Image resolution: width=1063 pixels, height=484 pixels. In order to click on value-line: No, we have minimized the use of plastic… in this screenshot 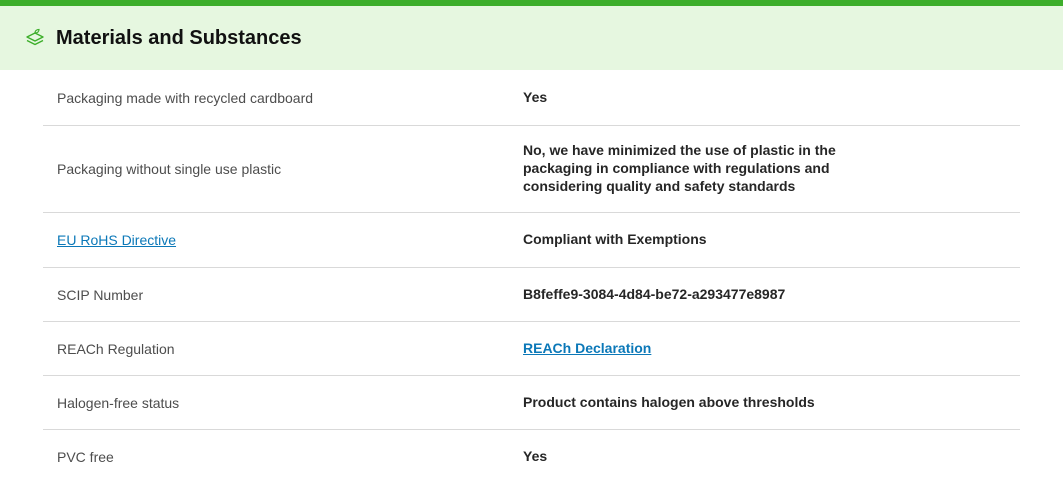, I will do `click(679, 150)`.